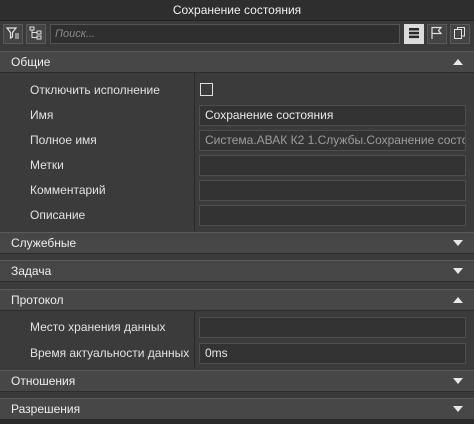  I want to click on section-task: Задача, so click(237, 271).